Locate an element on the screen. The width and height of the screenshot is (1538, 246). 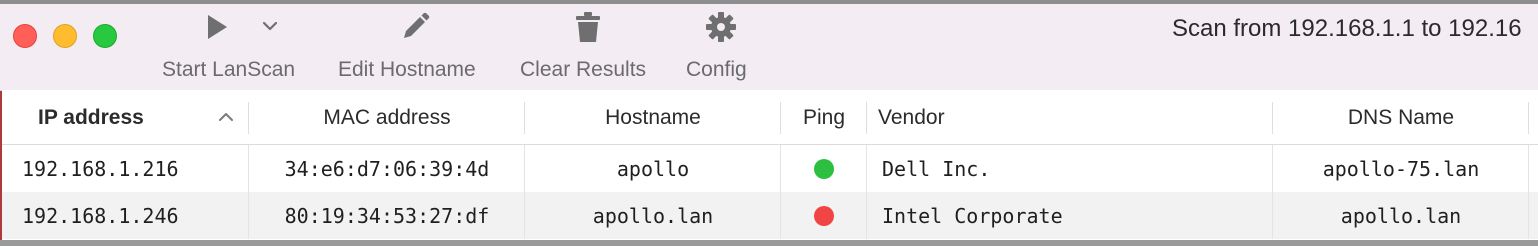
ip-cell: 192.168.1.216 is located at coordinates (100, 169).